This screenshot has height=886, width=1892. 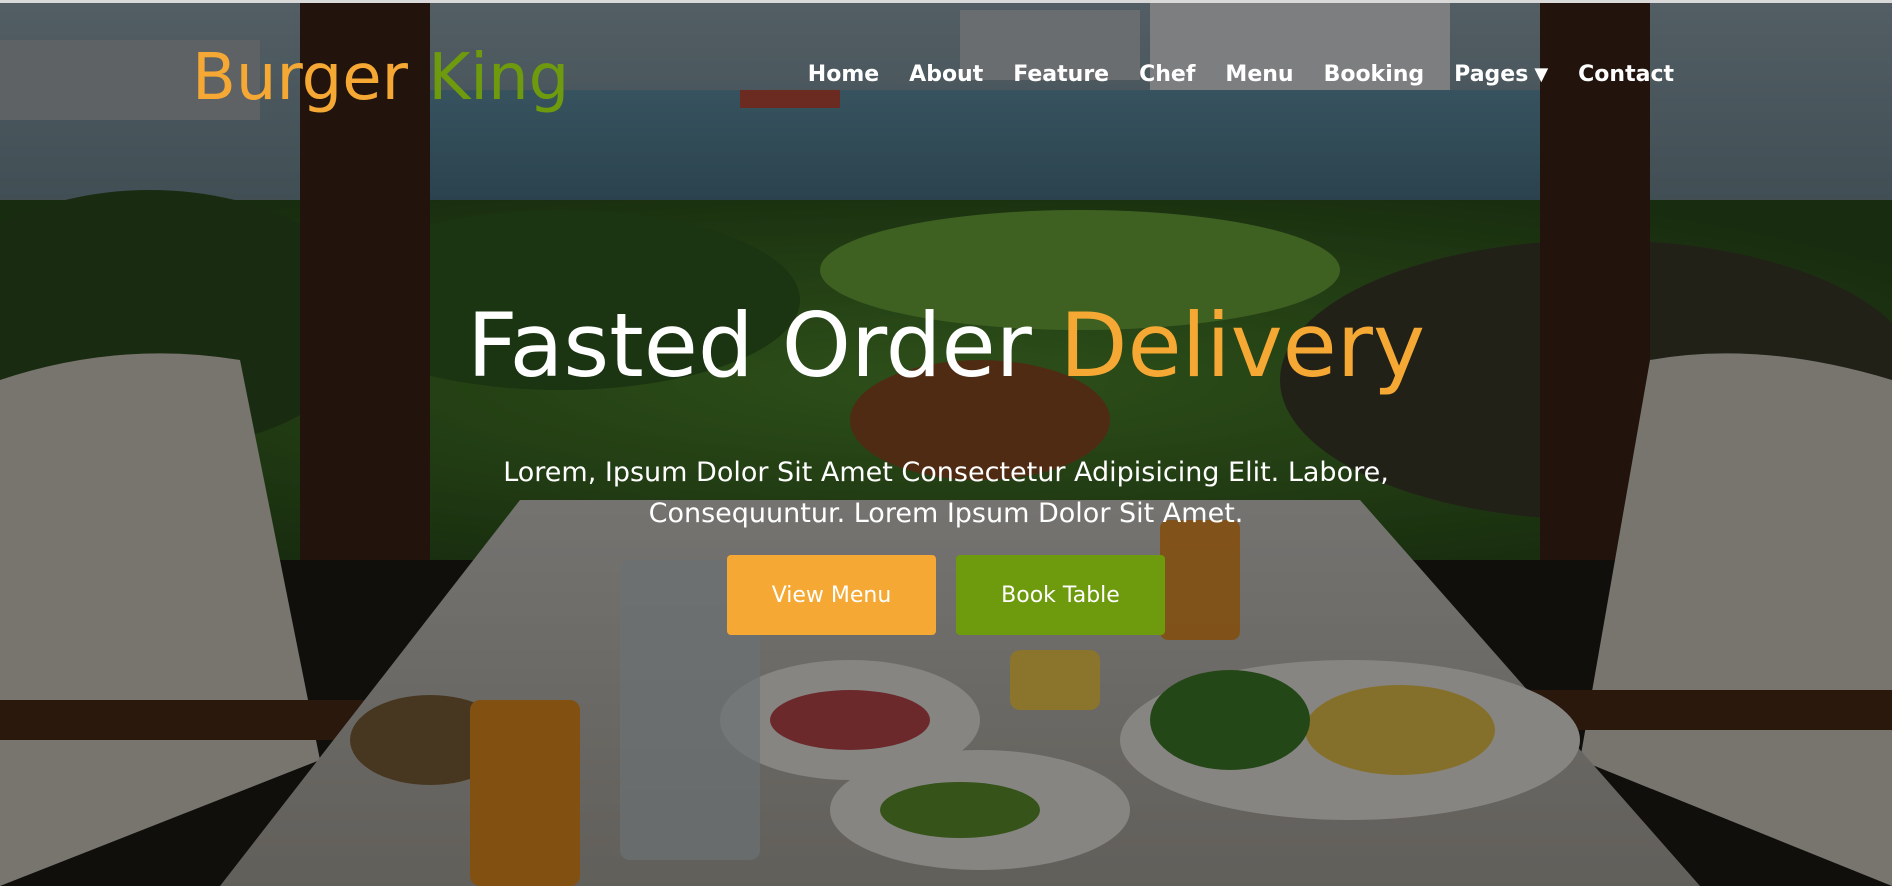 What do you see at coordinates (1167, 74) in the screenshot?
I see `nav-link-chef: Chef` at bounding box center [1167, 74].